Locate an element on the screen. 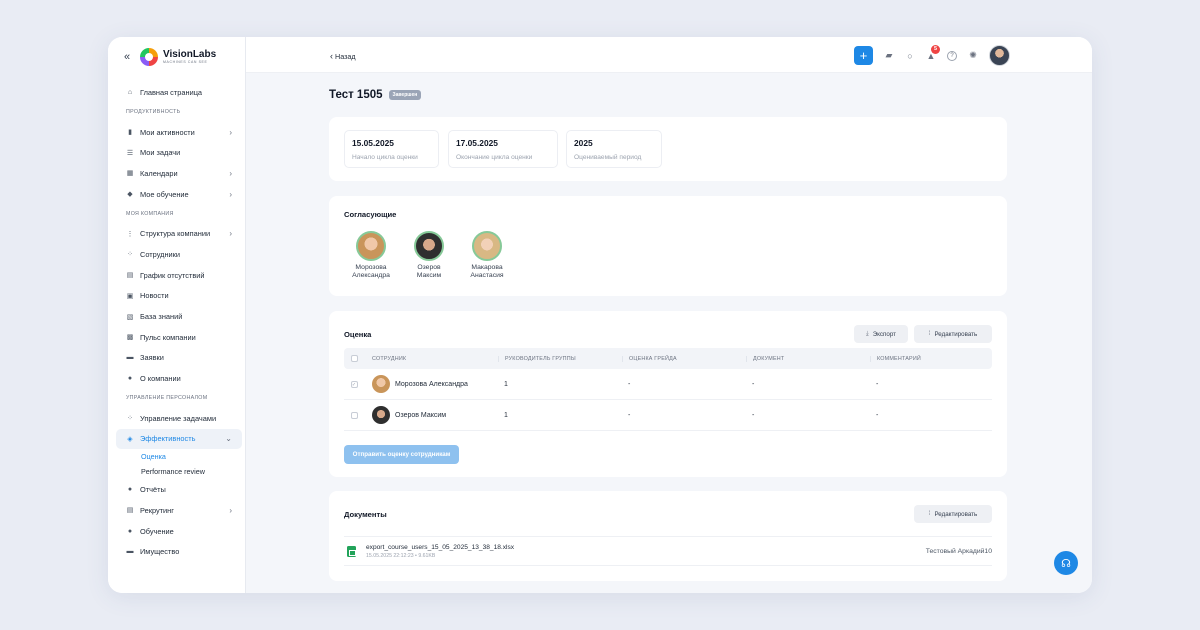 The image size is (1200, 630). table-row: Озеров Максим 1 - - - is located at coordinates (668, 415).